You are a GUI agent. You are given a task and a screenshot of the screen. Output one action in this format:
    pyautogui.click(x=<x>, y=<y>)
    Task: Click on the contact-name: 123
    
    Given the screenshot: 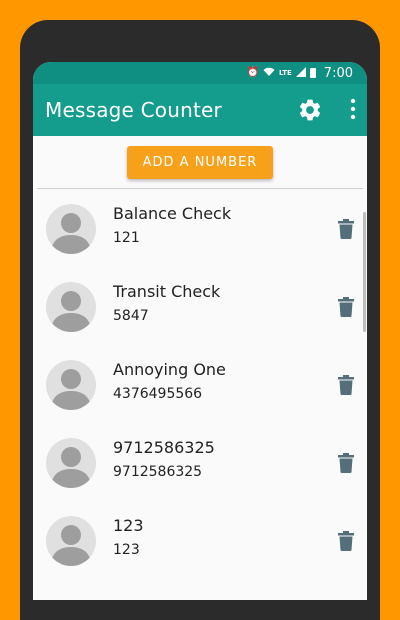 What is the action you would take?
    pyautogui.click(x=128, y=525)
    